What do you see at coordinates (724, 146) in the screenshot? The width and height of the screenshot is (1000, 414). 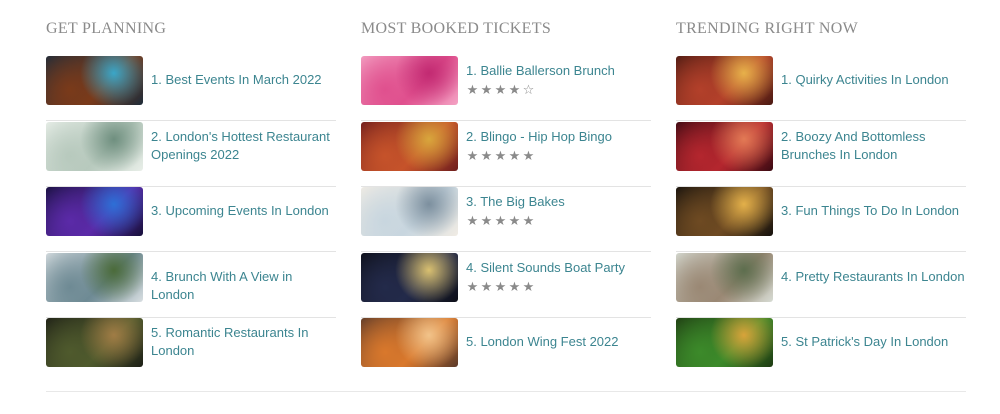 I see `party-brunch-image` at bounding box center [724, 146].